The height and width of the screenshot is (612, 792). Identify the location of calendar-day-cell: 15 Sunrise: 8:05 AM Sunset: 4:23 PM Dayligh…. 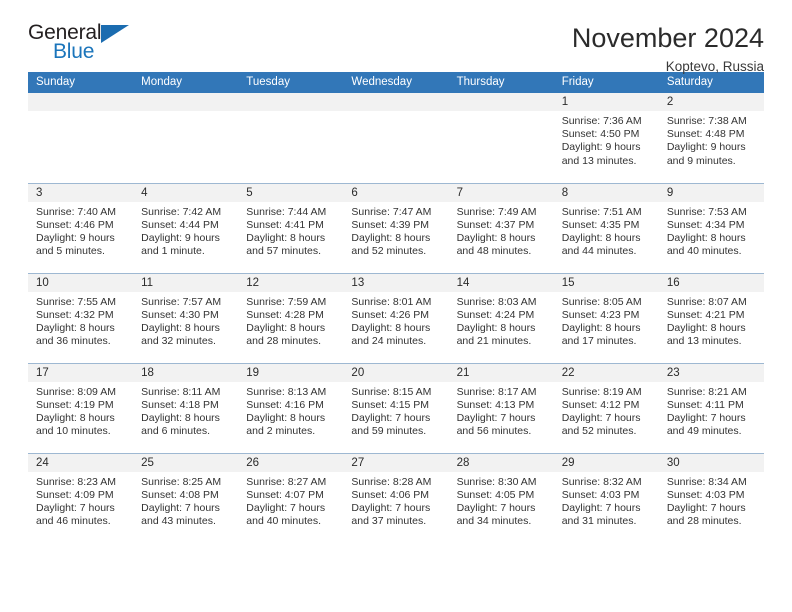
(606, 317).